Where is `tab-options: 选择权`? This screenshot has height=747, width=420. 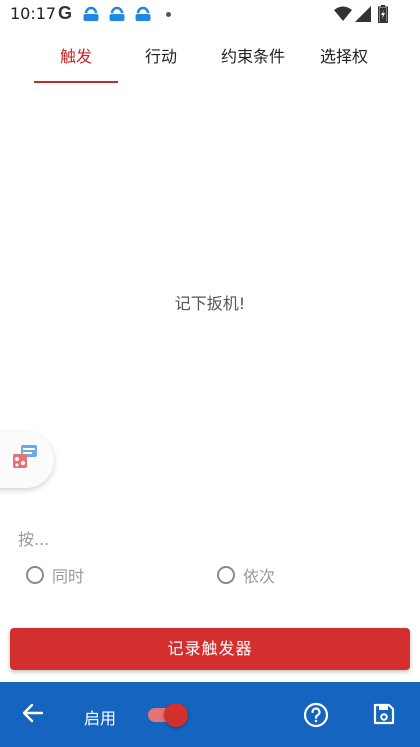 tab-options: 选择权 is located at coordinates (344, 60).